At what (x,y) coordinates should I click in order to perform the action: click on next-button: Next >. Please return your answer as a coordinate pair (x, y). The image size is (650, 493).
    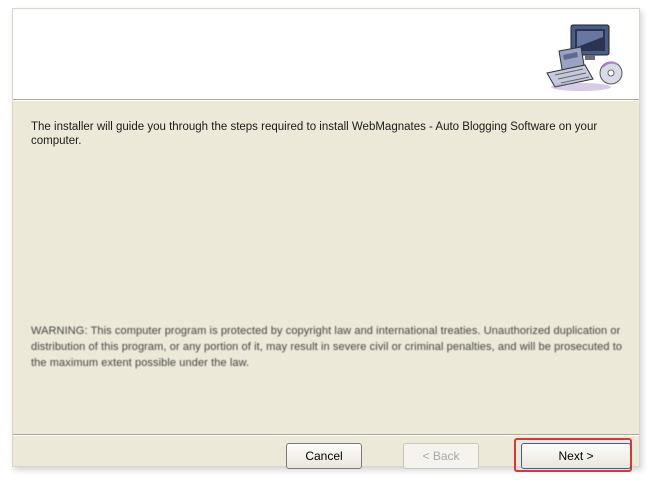
    Looking at the image, I should click on (576, 456).